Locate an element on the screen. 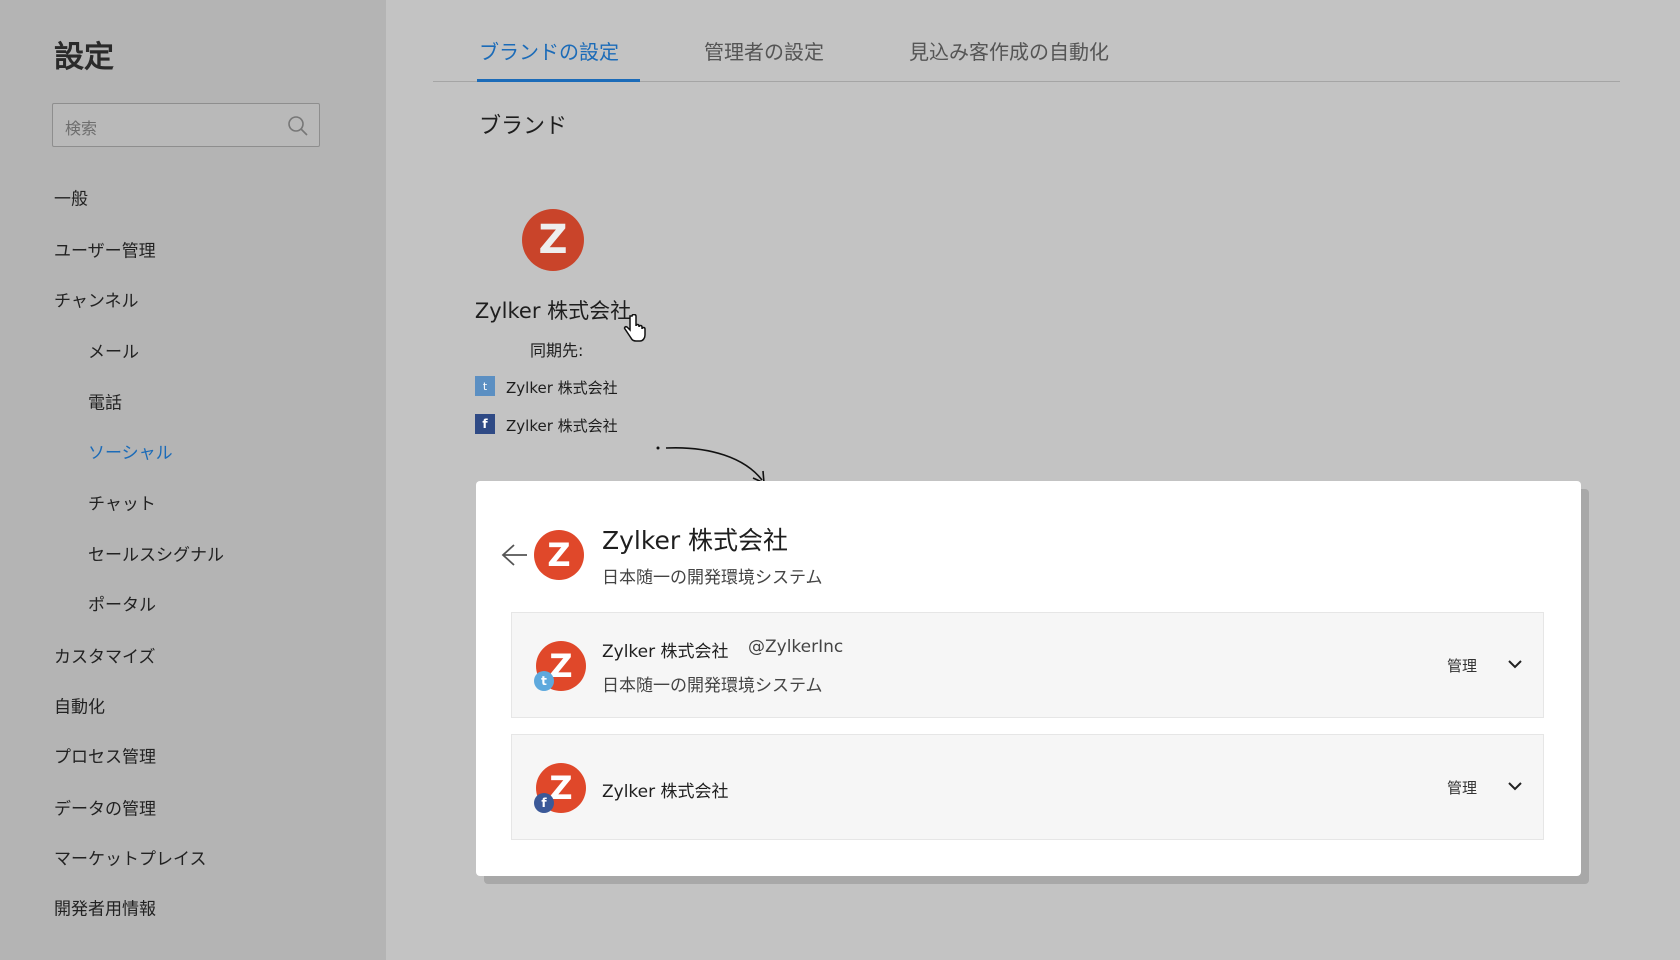  sidebar-item: マーケットプレイス is located at coordinates (130, 857).